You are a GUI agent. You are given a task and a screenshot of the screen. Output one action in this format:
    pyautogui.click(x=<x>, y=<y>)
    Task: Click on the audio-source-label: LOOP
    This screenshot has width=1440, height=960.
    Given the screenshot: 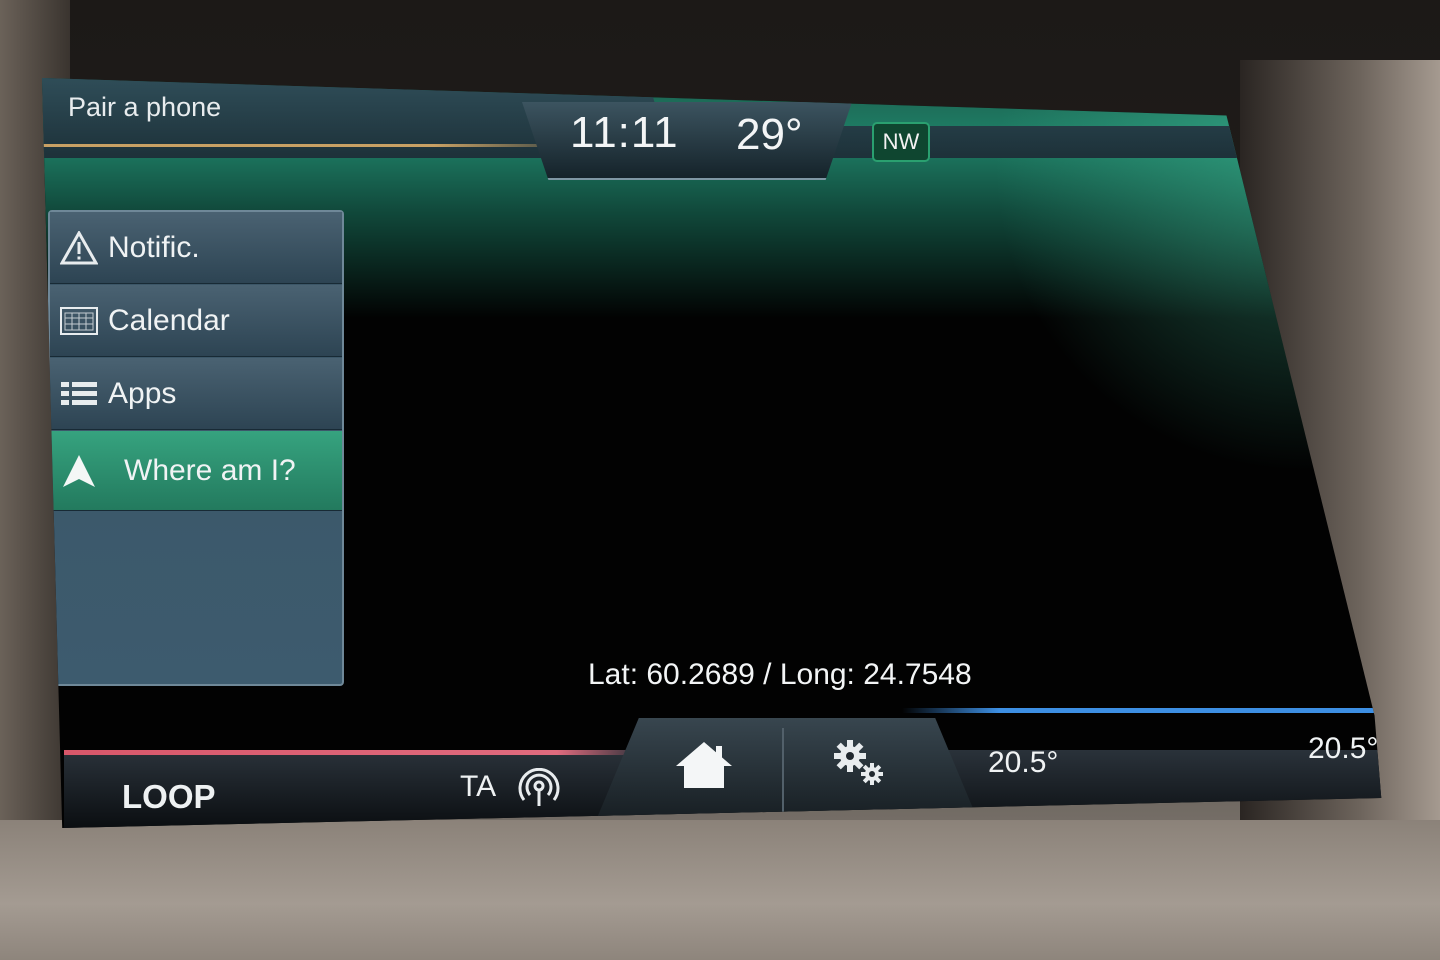 What is the action you would take?
    pyautogui.click(x=169, y=797)
    